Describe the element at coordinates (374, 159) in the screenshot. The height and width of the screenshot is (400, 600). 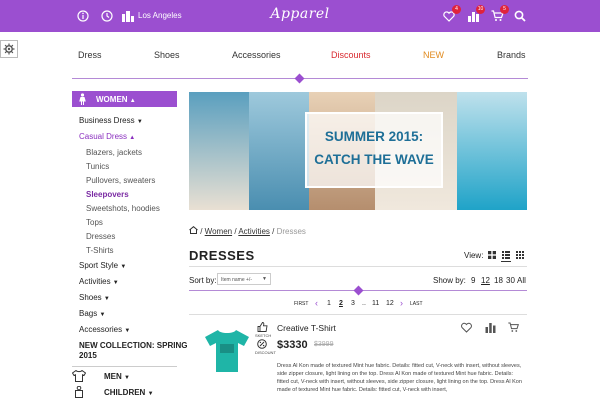
I see `banner-headline-2: CATCH THE WAVE` at that location.